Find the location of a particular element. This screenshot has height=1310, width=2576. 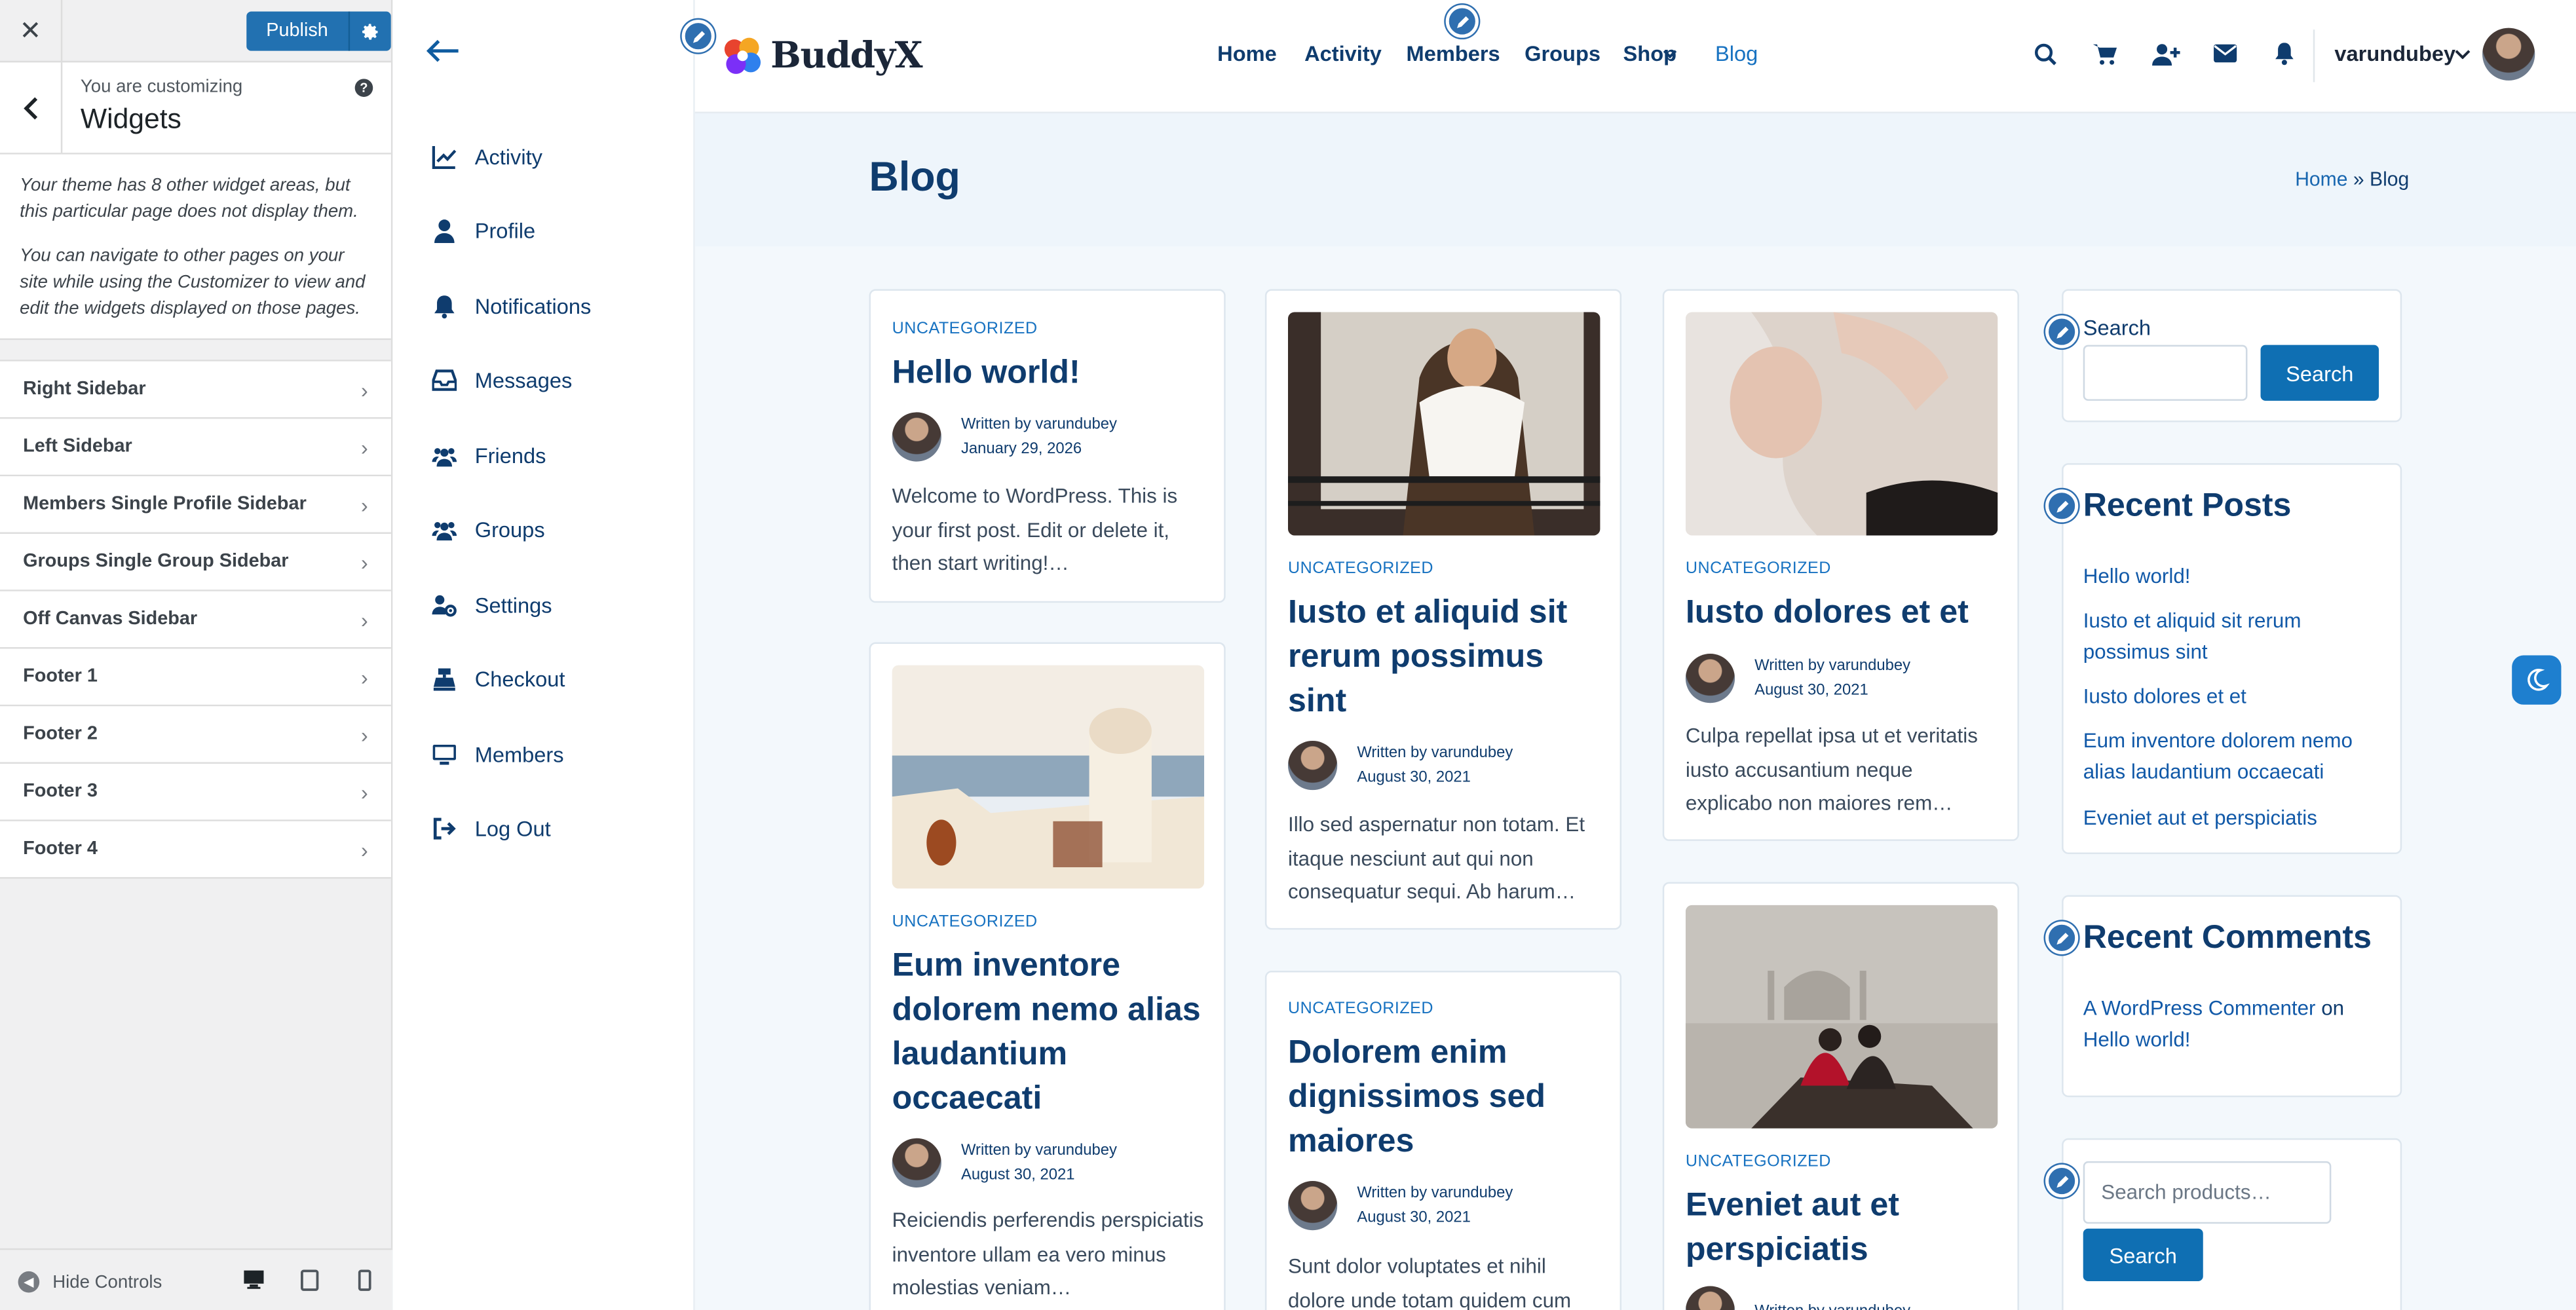

hide-controls-button: ◀ Hide Controls is located at coordinates (112, 1282).